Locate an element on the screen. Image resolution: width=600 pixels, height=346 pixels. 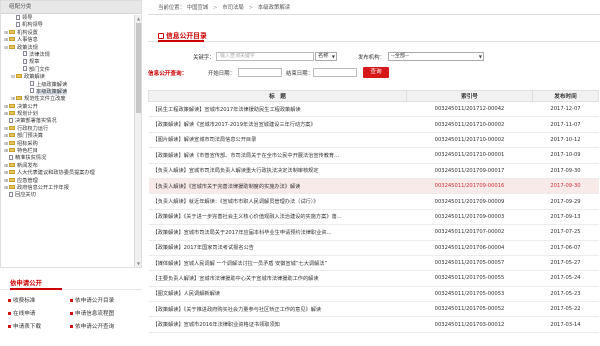
tree-item: ⊞ 招标采购 is located at coordinates (68, 144).